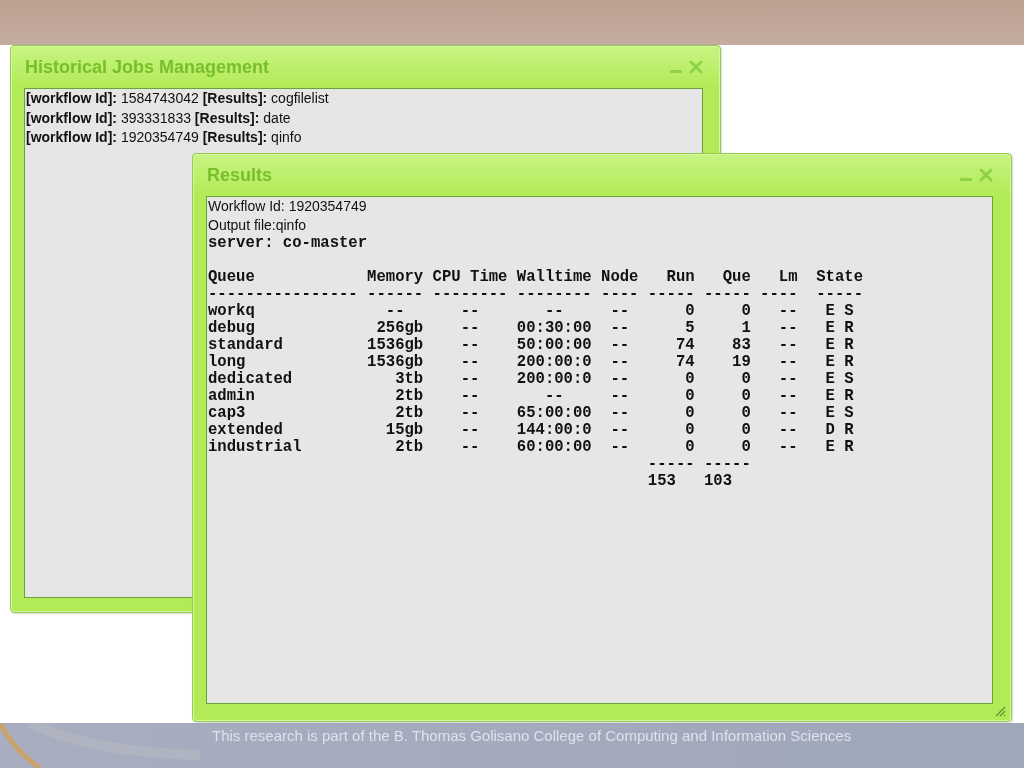 Image resolution: width=1024 pixels, height=768 pixels. What do you see at coordinates (690, 481) in the screenshot?
I see `totals-text: 153 103` at bounding box center [690, 481].